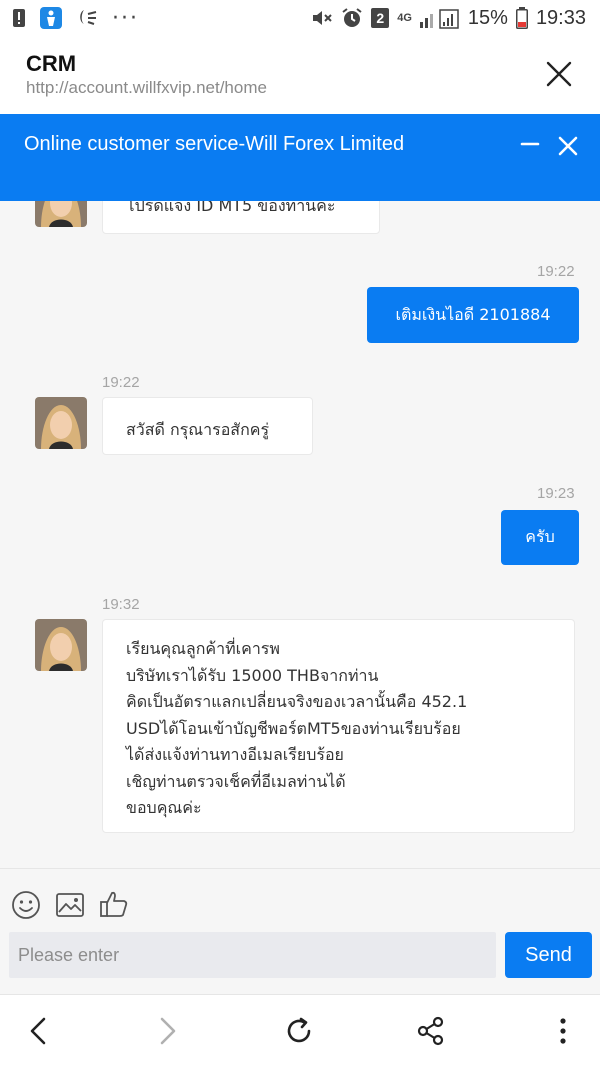 The height and width of the screenshot is (1067, 600). Describe the element at coordinates (431, 1031) in the screenshot. I see `share-icon` at that location.